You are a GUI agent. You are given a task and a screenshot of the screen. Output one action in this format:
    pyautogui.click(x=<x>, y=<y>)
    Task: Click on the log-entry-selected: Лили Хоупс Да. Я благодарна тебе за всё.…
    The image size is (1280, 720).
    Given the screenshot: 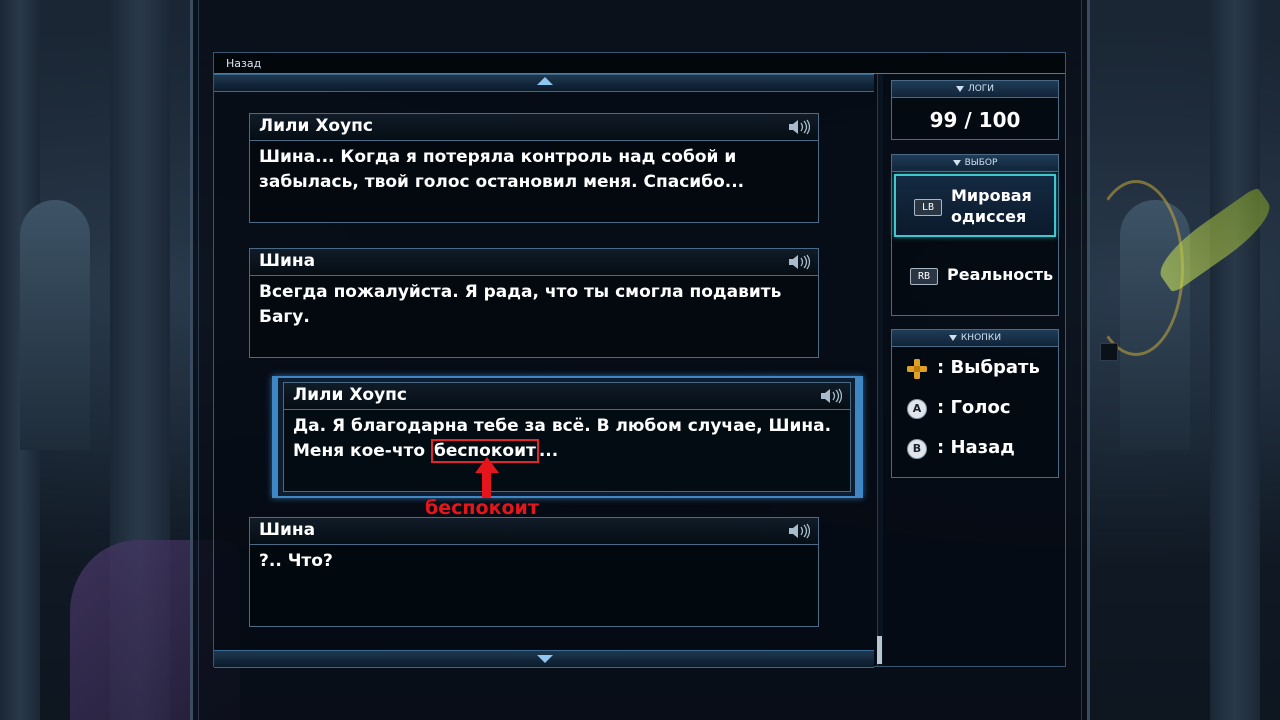 What is the action you would take?
    pyautogui.click(x=567, y=437)
    